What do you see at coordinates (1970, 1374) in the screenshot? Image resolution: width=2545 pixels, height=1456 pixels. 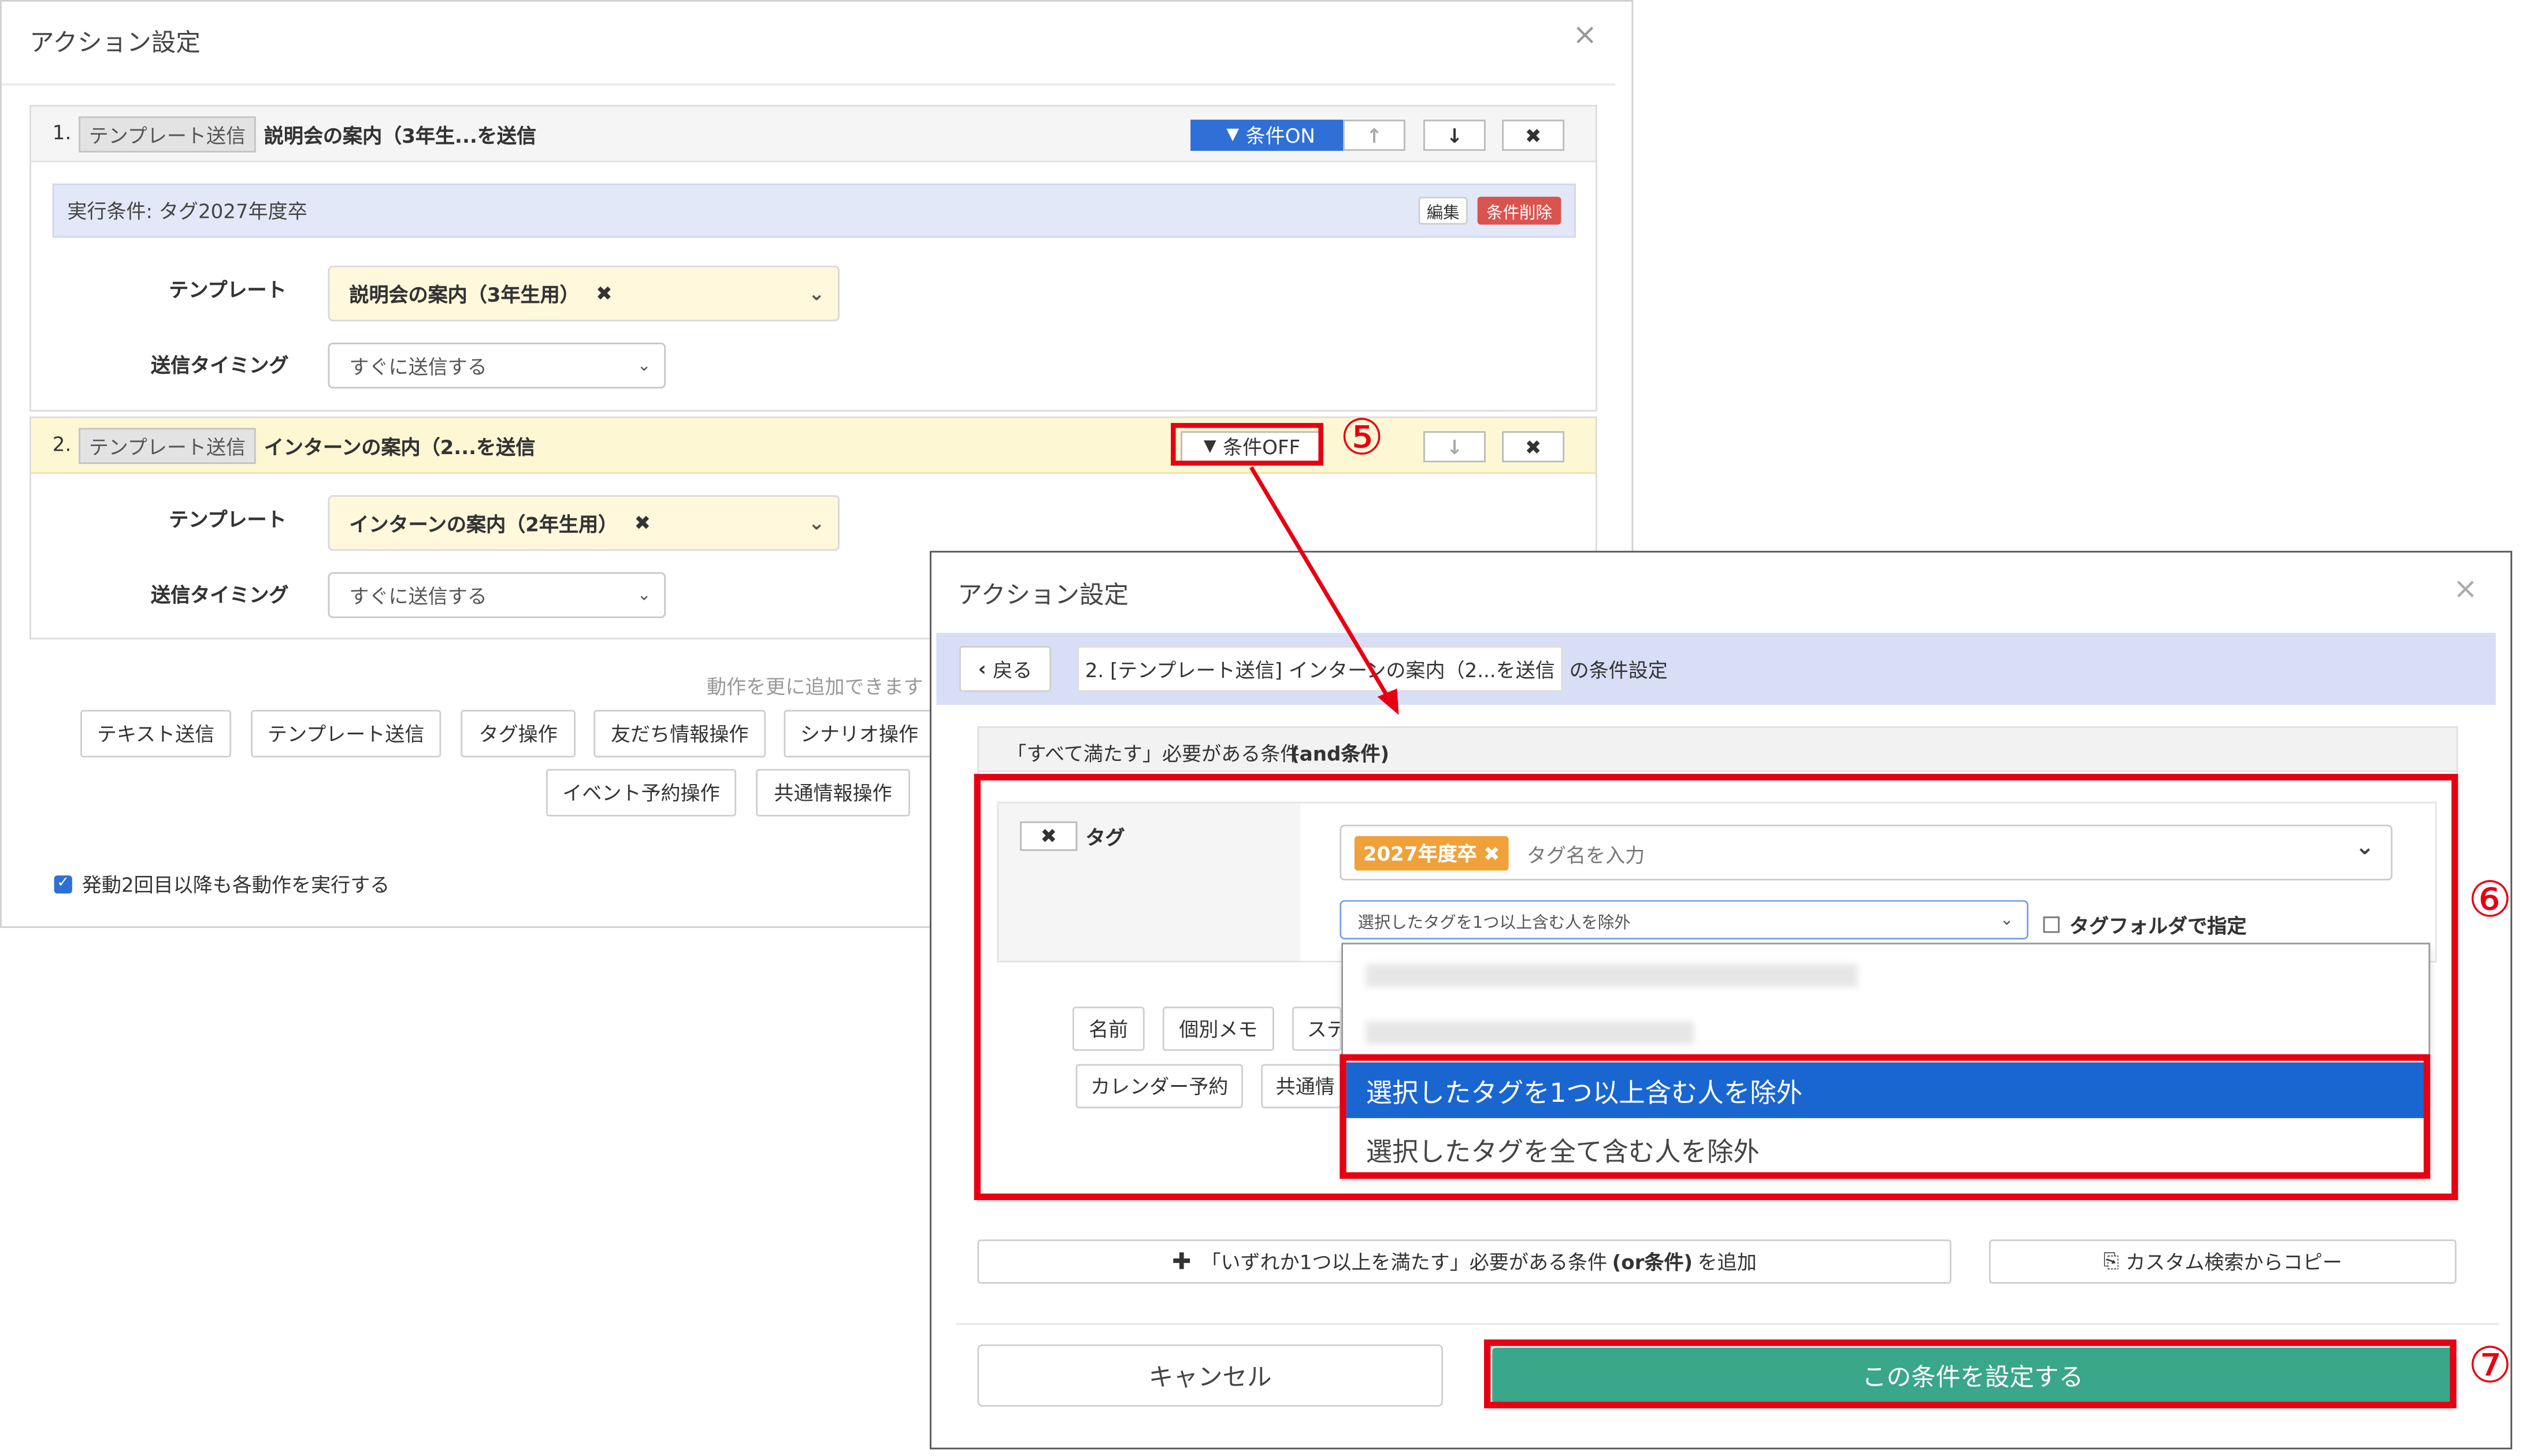 I see `highlight-submit` at bounding box center [1970, 1374].